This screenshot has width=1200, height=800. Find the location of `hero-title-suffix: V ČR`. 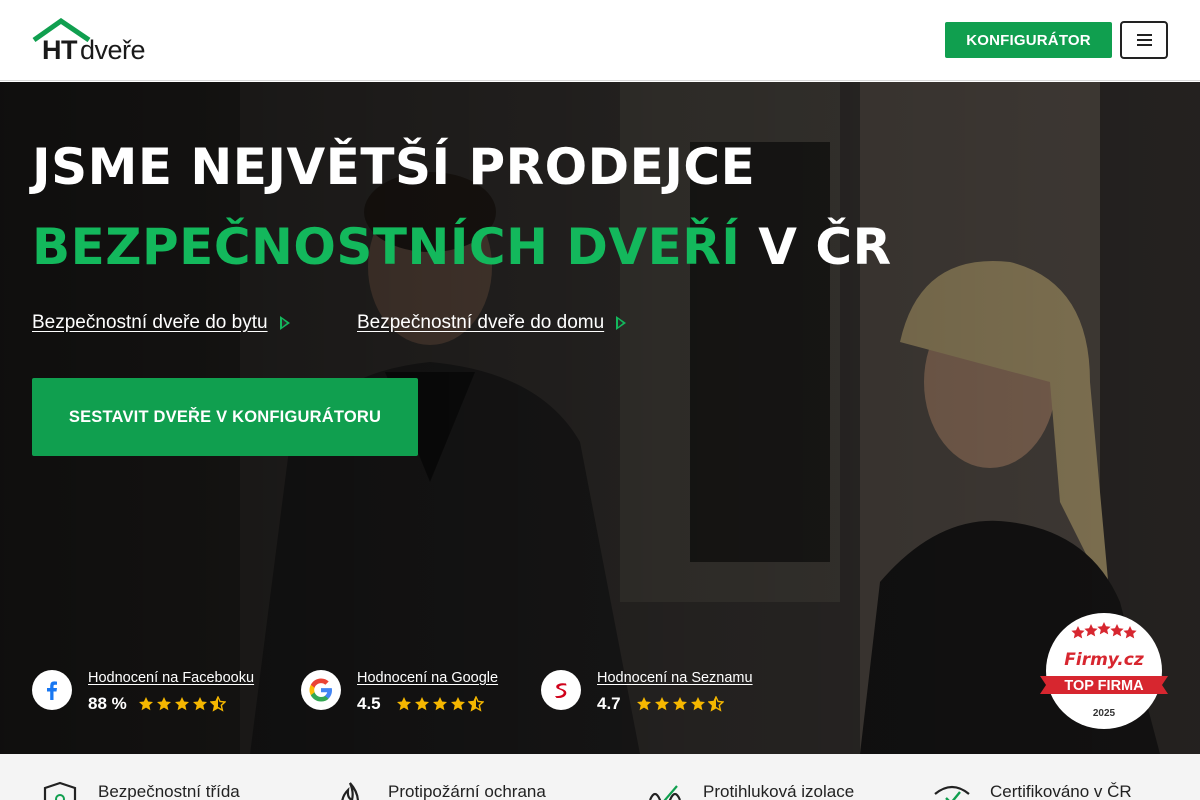

hero-title-suffix: V ČR is located at coordinates (825, 247).